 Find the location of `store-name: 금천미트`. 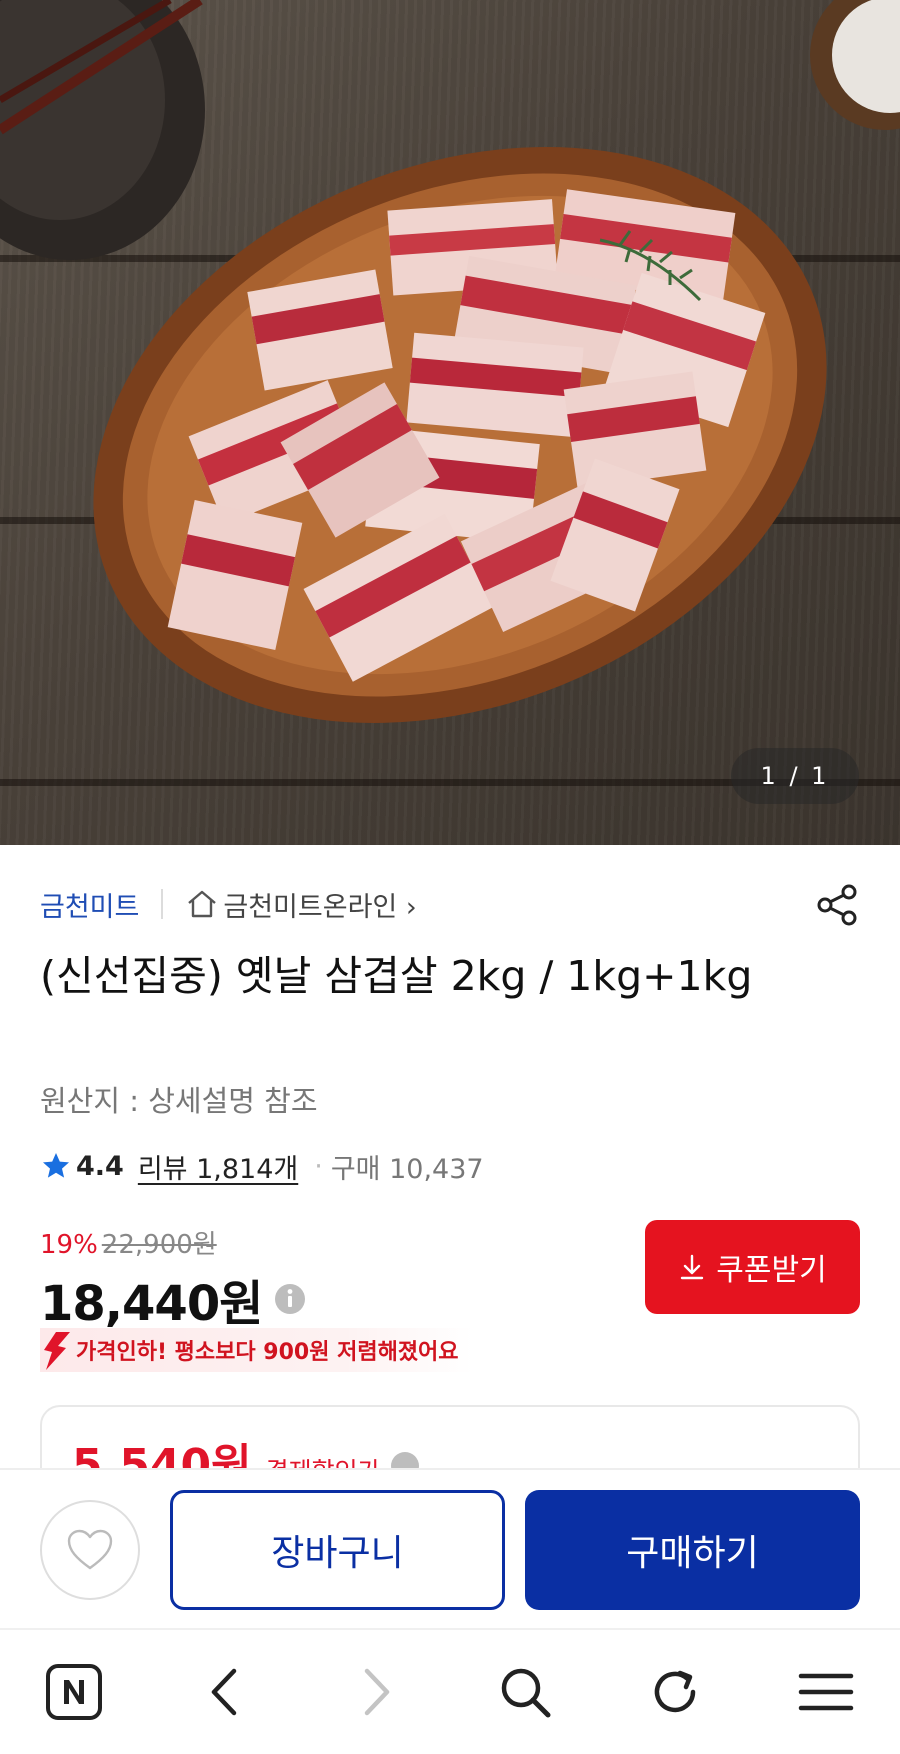

store-name: 금천미트 is located at coordinates (89, 904).